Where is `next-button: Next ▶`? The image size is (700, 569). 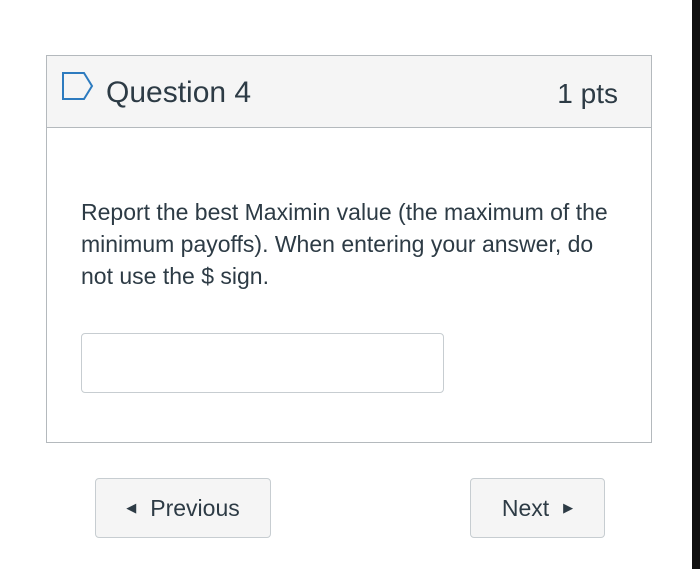
next-button: Next ▶ is located at coordinates (537, 508).